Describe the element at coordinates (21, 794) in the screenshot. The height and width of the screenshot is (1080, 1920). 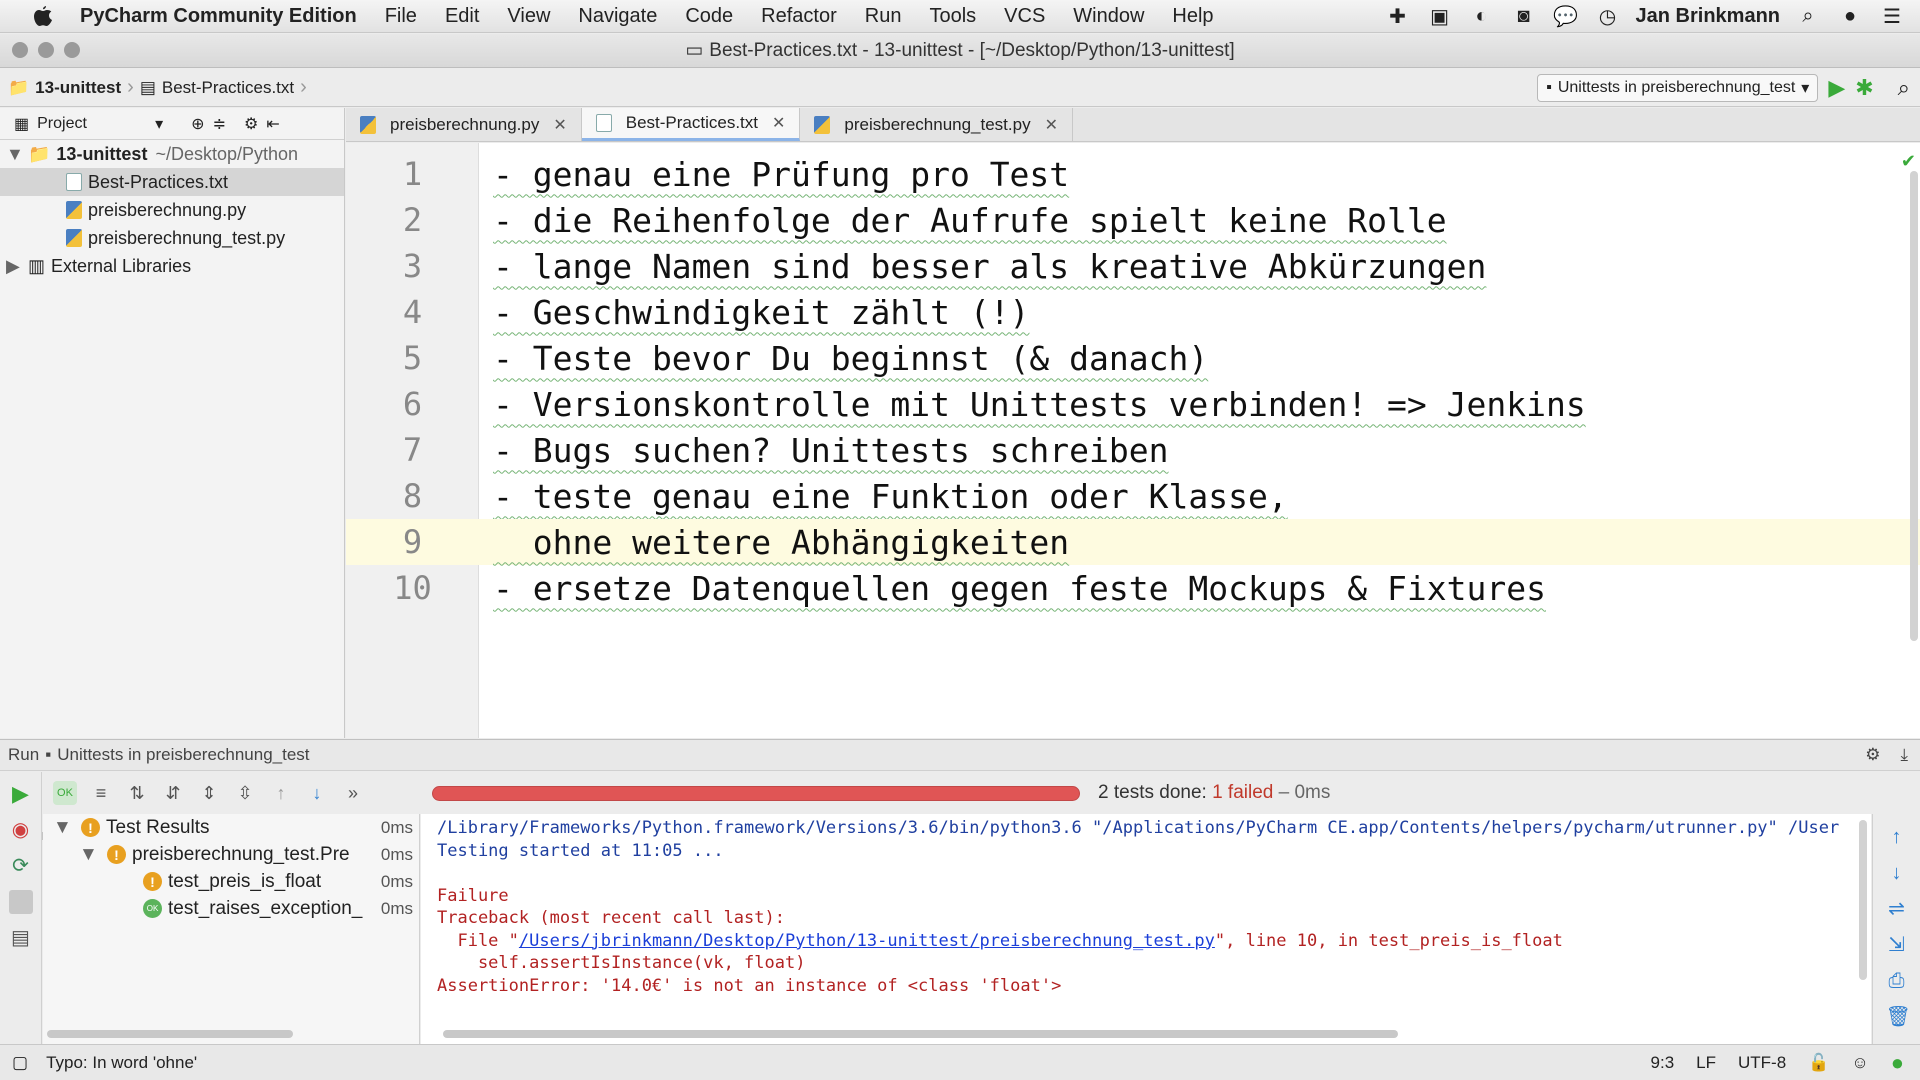
I see `rerun-icon: ▶` at that location.